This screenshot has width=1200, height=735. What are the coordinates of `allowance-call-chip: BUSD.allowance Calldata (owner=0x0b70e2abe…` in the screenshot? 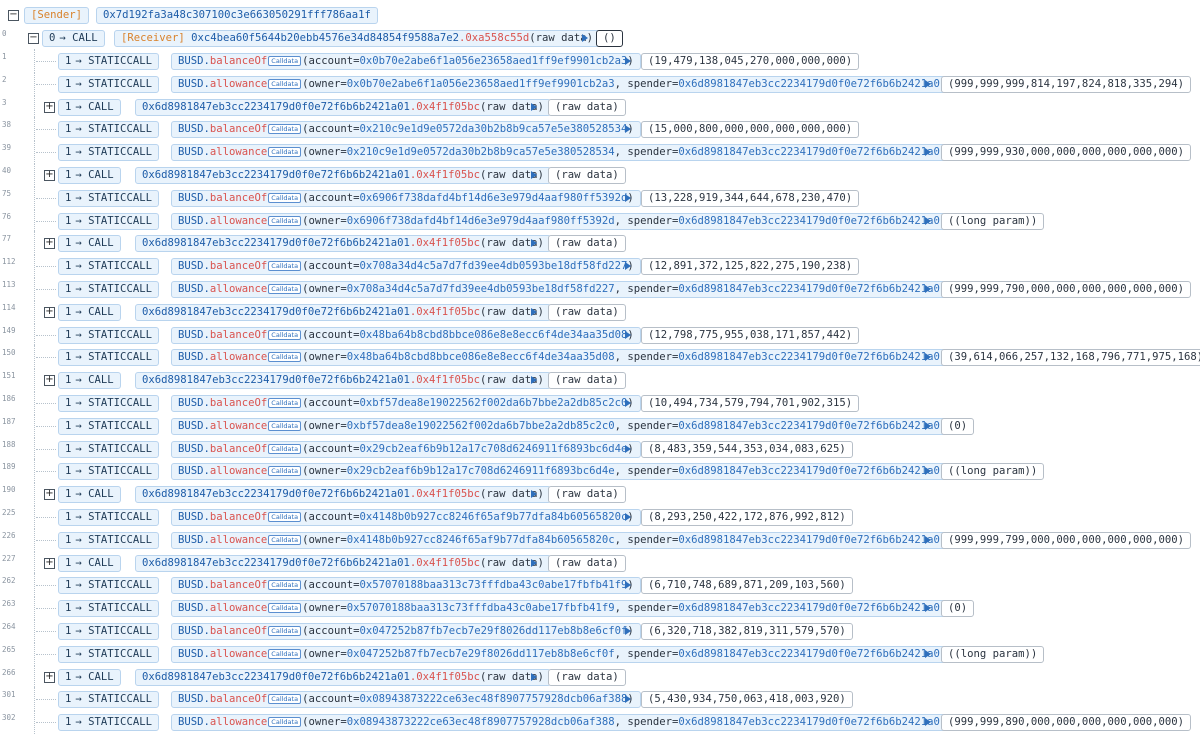 It's located at (565, 84).